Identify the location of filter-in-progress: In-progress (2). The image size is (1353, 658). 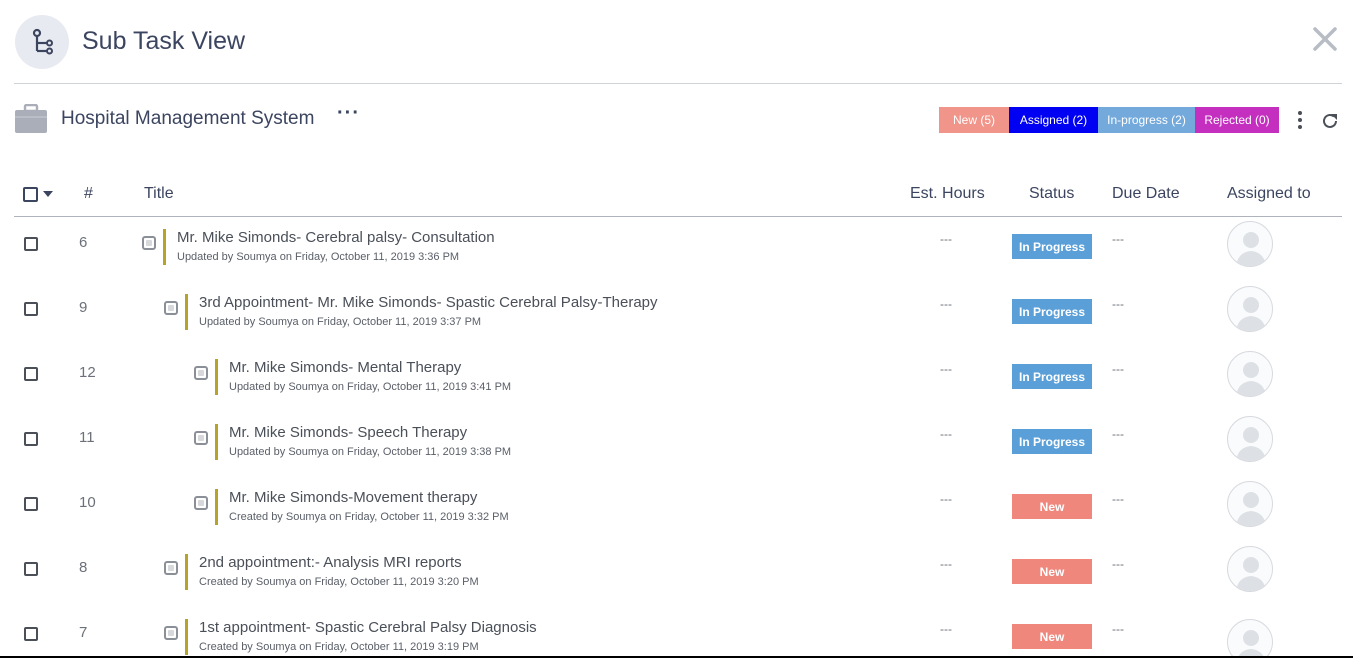
(1146, 120).